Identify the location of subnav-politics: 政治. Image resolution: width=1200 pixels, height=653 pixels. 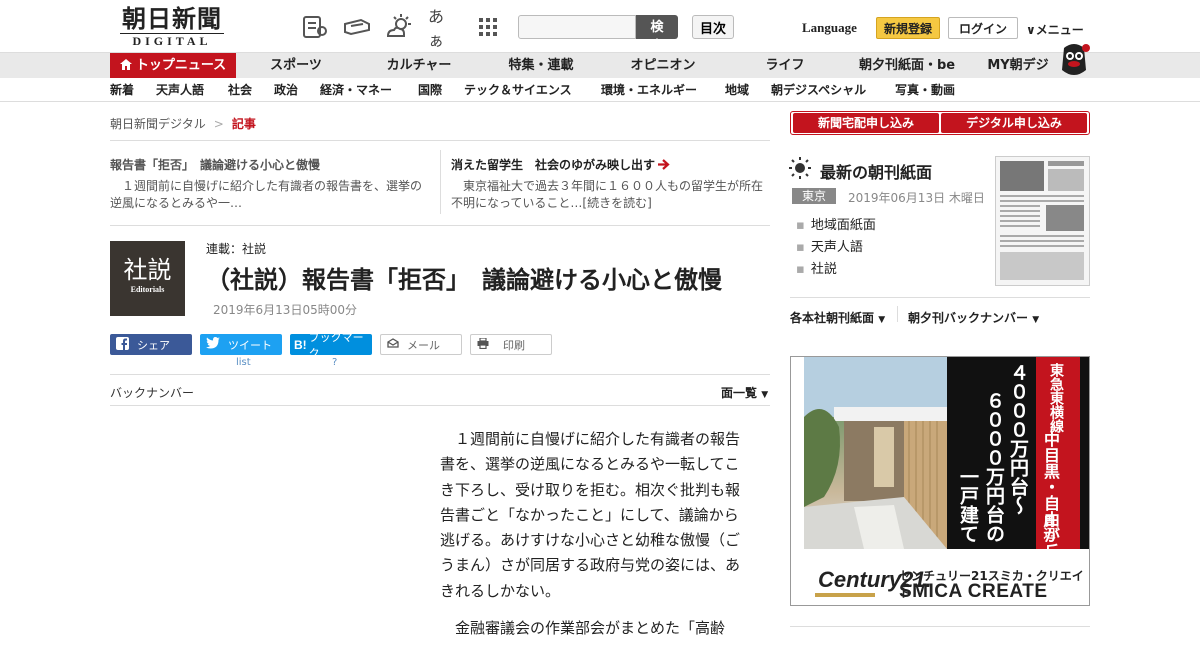
(286, 90).